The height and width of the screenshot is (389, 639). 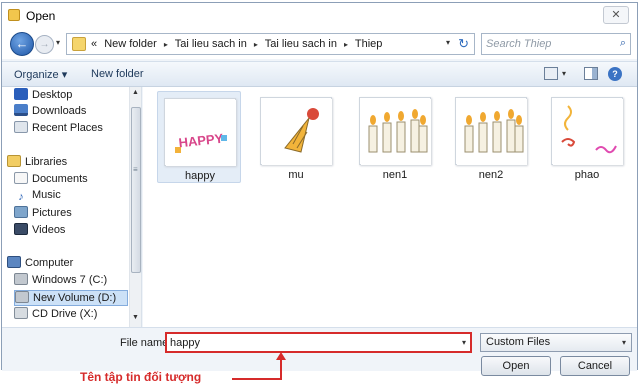 I want to click on scroll-down-icon: ▼, so click(x=135, y=317).